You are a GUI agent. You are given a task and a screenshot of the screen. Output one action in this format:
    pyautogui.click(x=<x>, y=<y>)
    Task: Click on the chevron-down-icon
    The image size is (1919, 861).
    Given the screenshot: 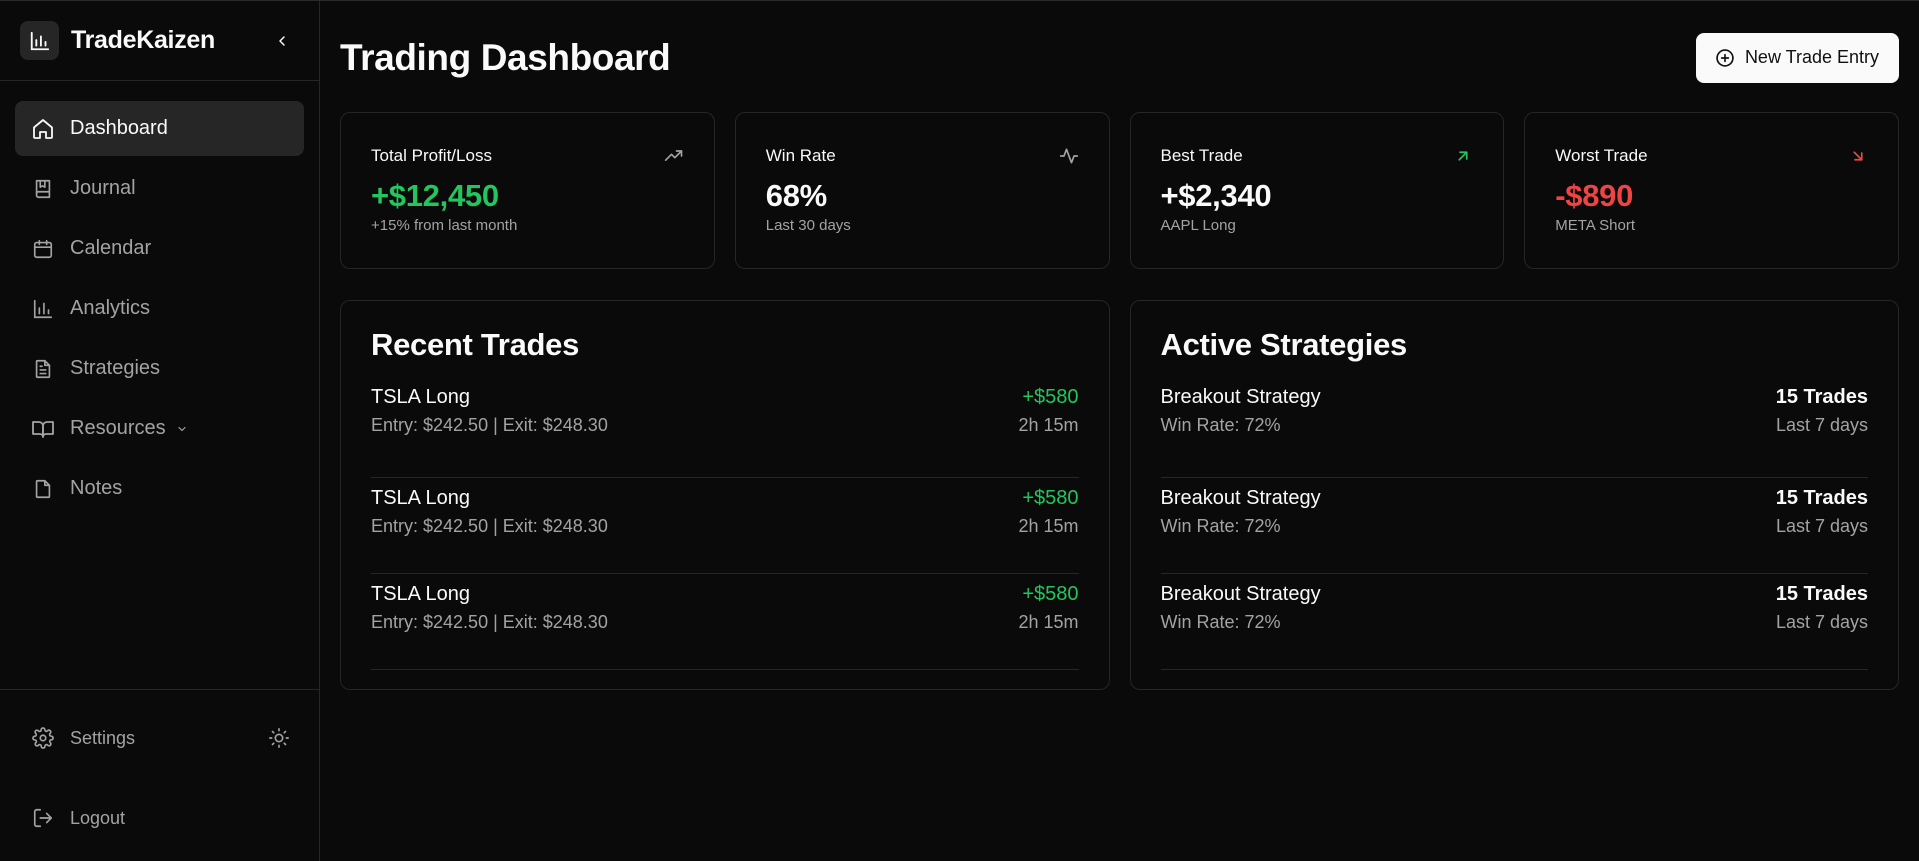 What is the action you would take?
    pyautogui.click(x=182, y=429)
    